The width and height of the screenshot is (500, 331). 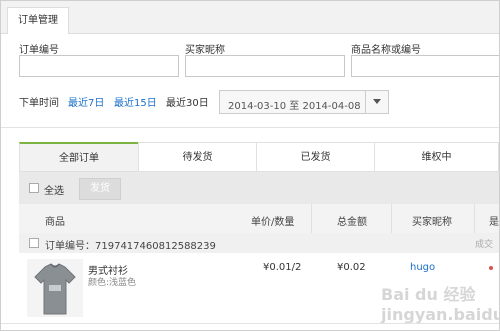 What do you see at coordinates (440, 304) in the screenshot?
I see `baidu-watermark: Bai du 经验 jingyan.baidu.com` at bounding box center [440, 304].